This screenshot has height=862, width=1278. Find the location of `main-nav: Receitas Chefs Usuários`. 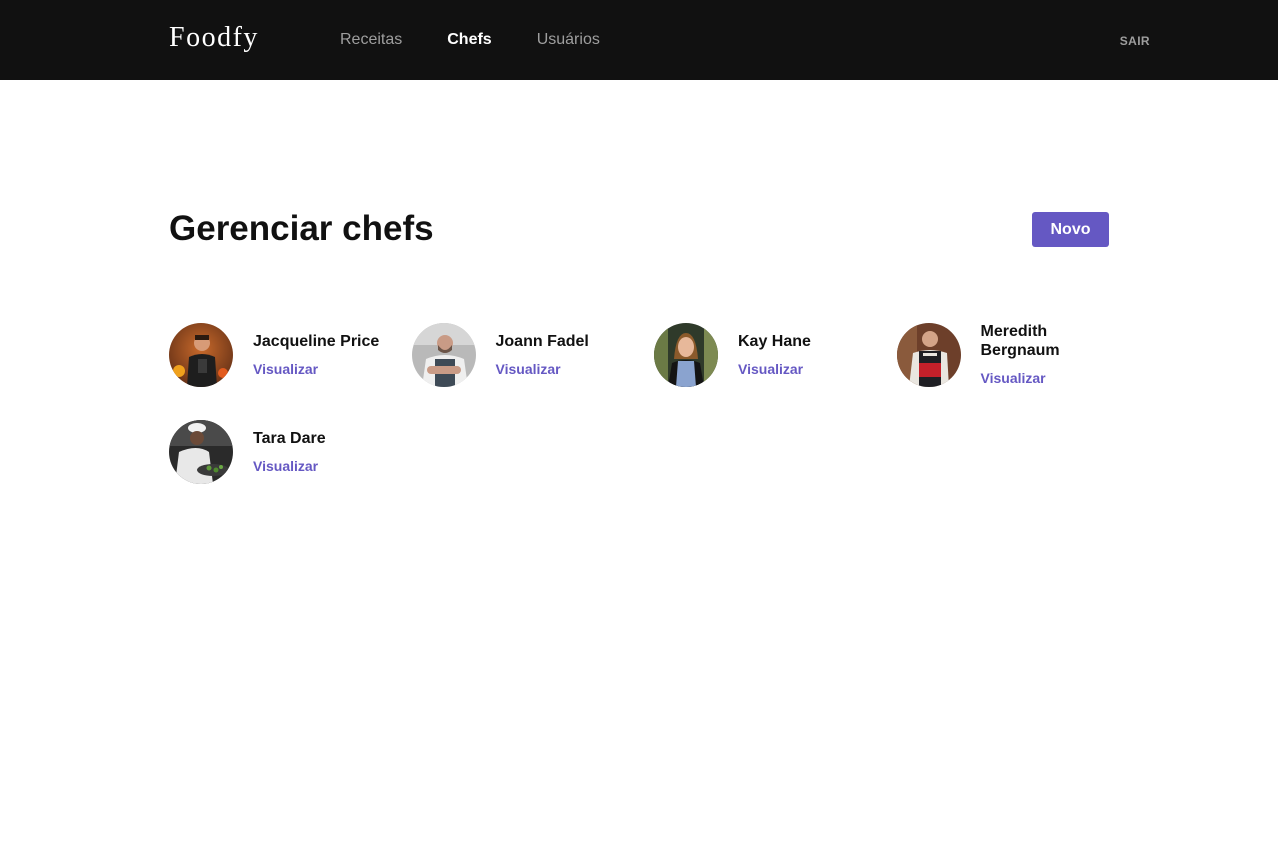

main-nav: Receitas Chefs Usuários is located at coordinates (492, 40).